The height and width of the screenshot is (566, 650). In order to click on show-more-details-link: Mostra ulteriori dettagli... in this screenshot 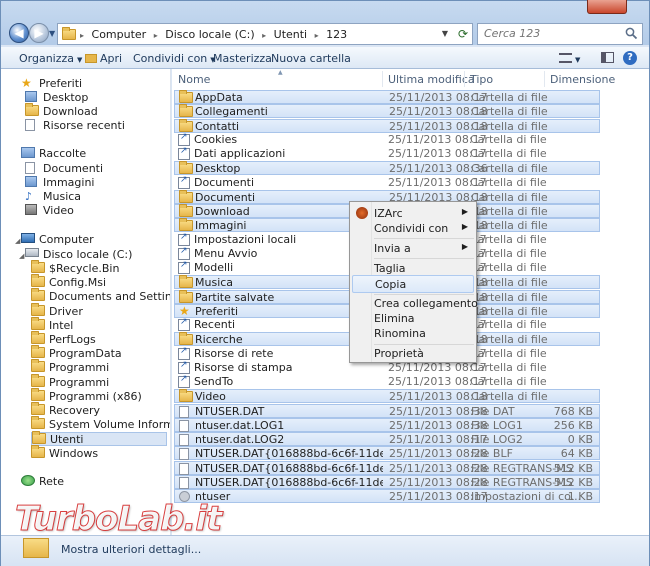, I will do `click(131, 549)`.